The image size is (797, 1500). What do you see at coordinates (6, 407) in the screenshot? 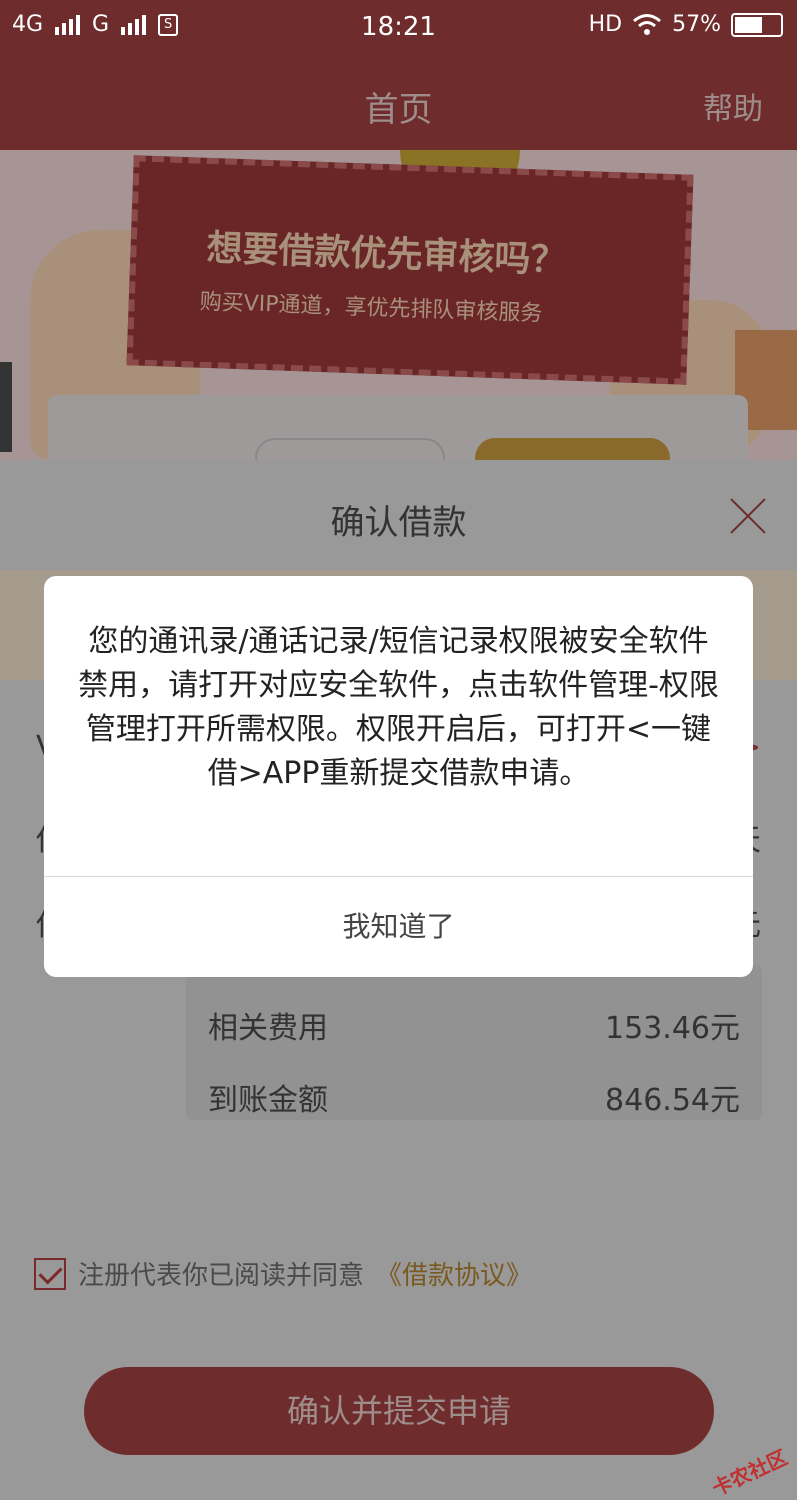
I see `edge-graphic` at bounding box center [6, 407].